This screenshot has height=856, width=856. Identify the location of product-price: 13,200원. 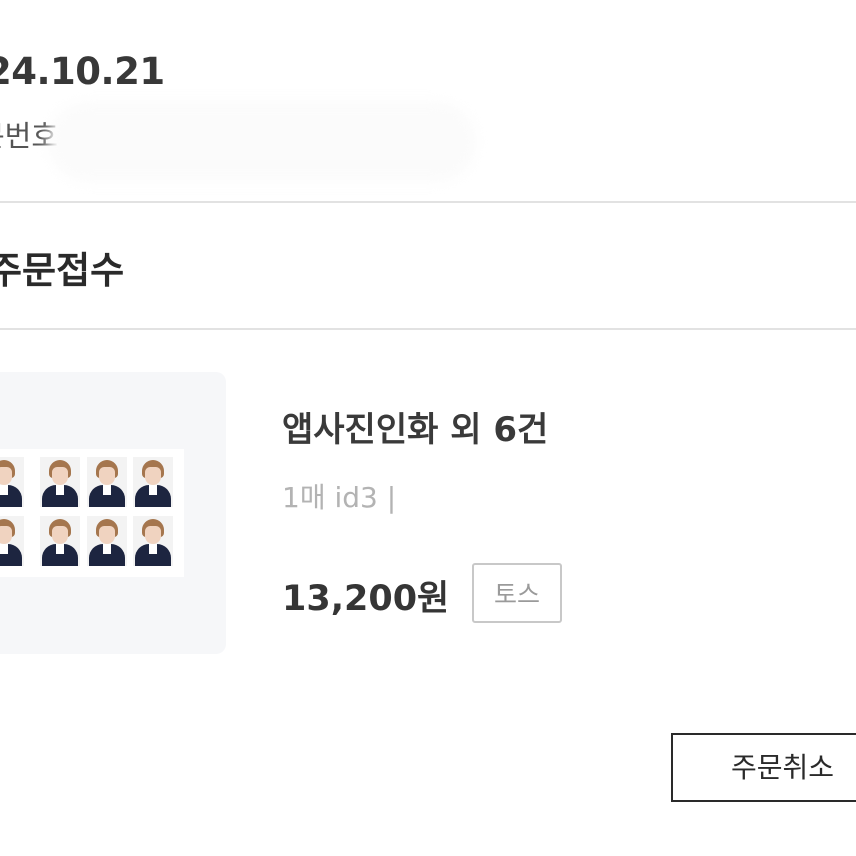
(366, 599).